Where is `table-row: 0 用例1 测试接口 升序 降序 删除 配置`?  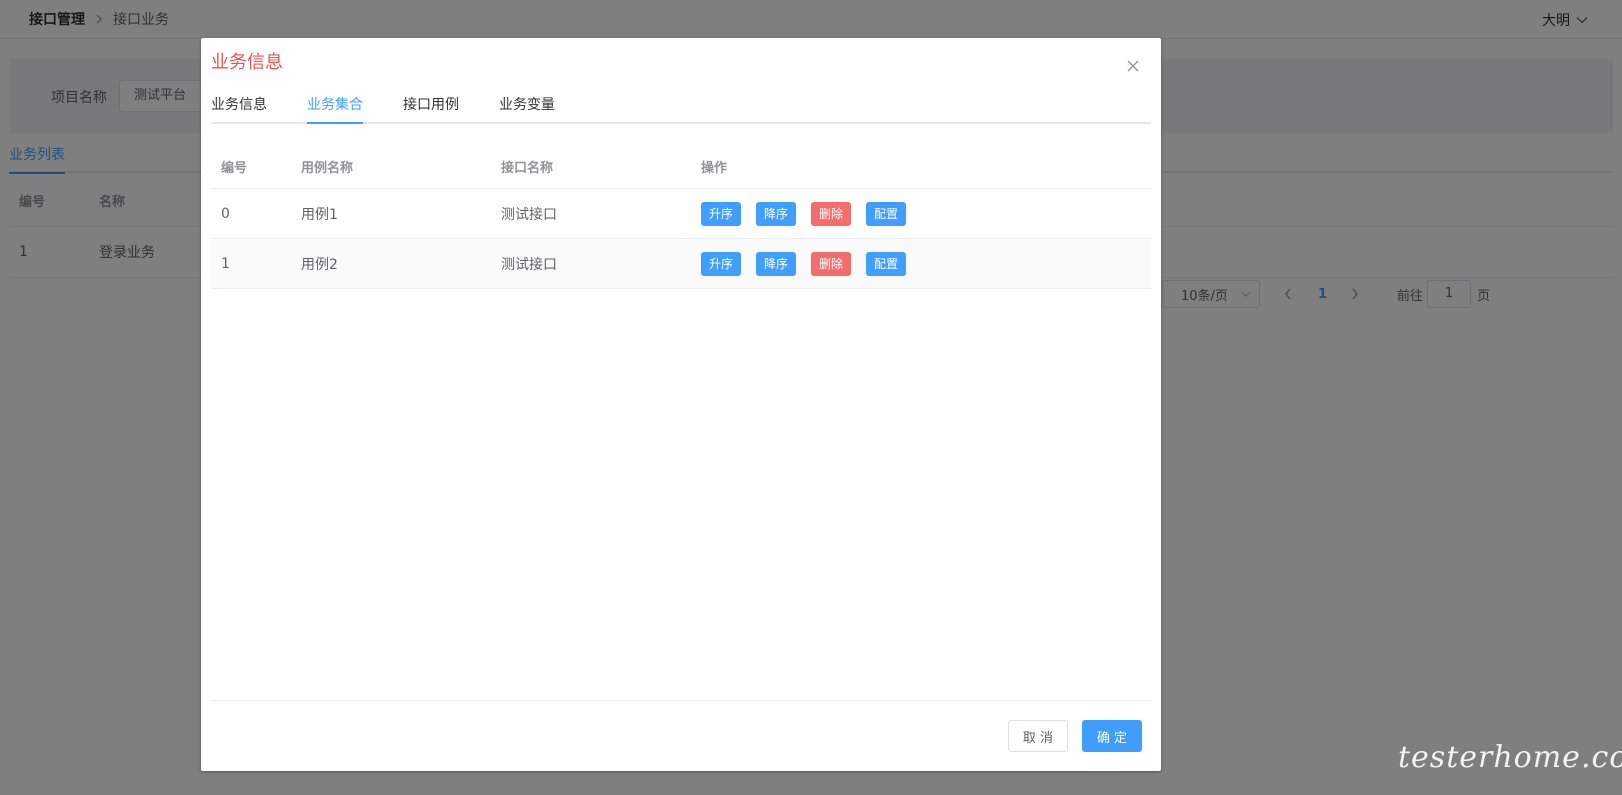 table-row: 0 用例1 测试接口 升序 降序 删除 配置 is located at coordinates (681, 214).